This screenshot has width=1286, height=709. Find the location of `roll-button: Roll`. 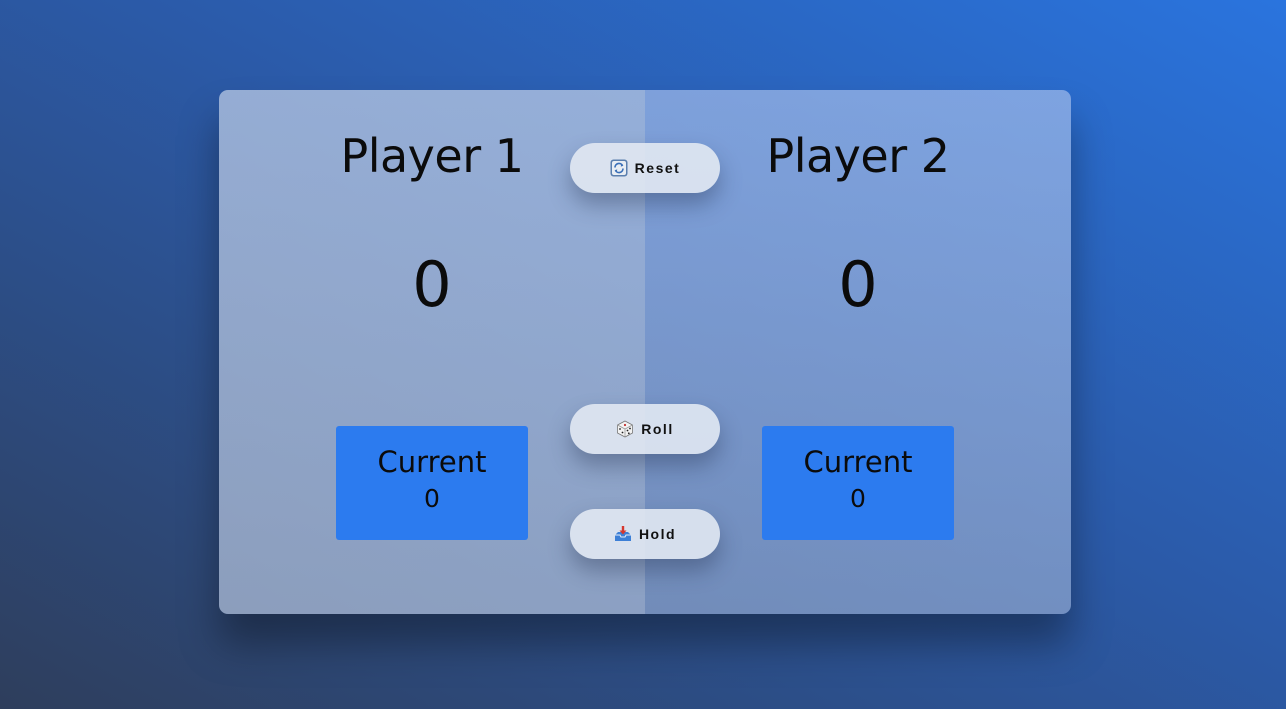

roll-button: Roll is located at coordinates (645, 429).